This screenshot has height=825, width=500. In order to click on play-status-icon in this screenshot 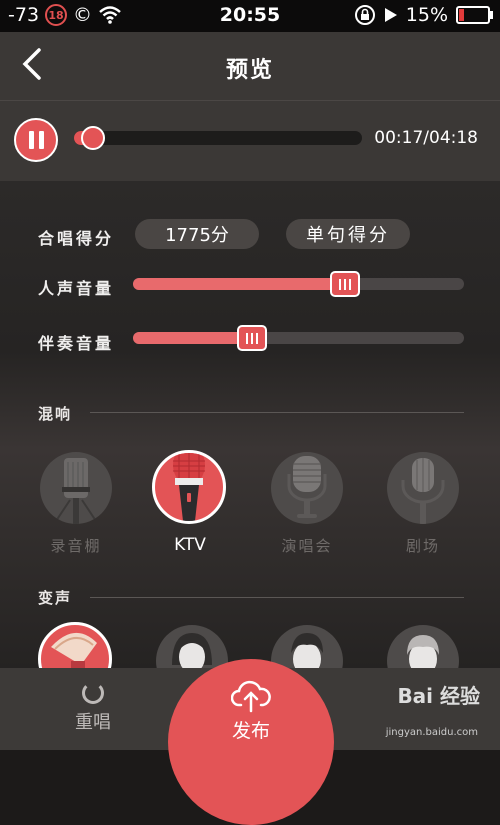, I will do `click(390, 15)`.